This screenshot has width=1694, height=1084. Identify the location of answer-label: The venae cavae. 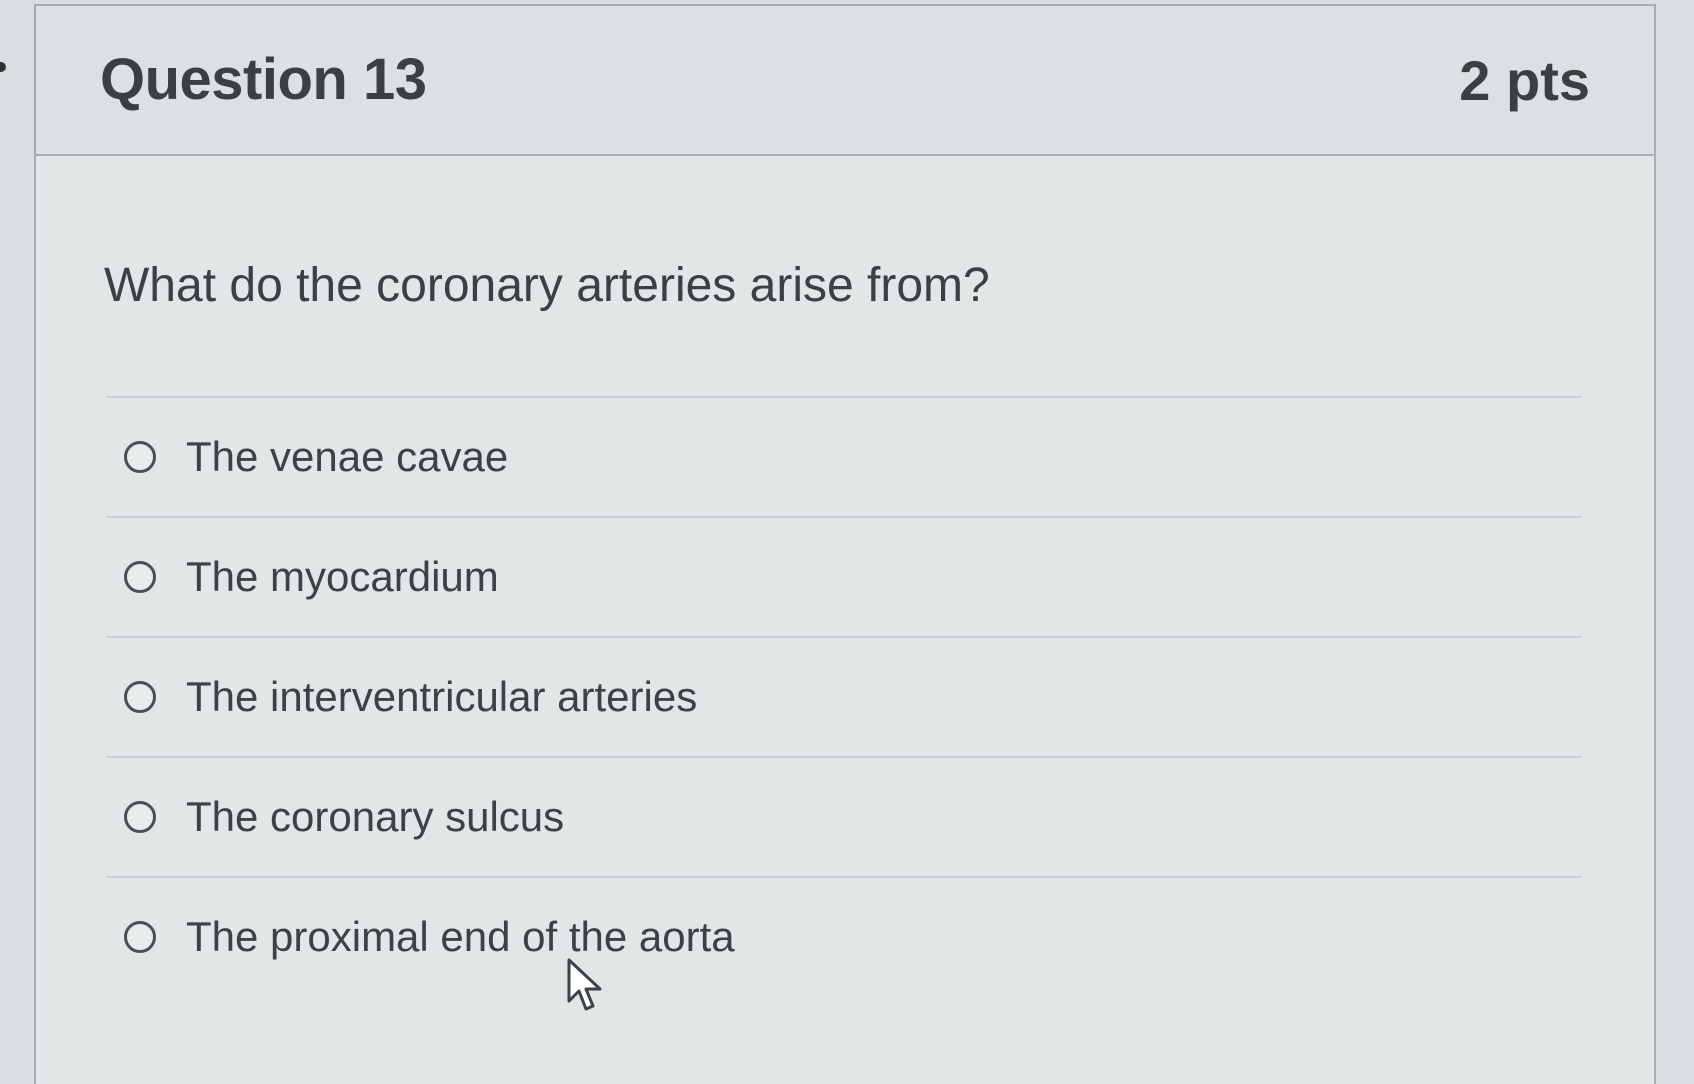
(347, 456).